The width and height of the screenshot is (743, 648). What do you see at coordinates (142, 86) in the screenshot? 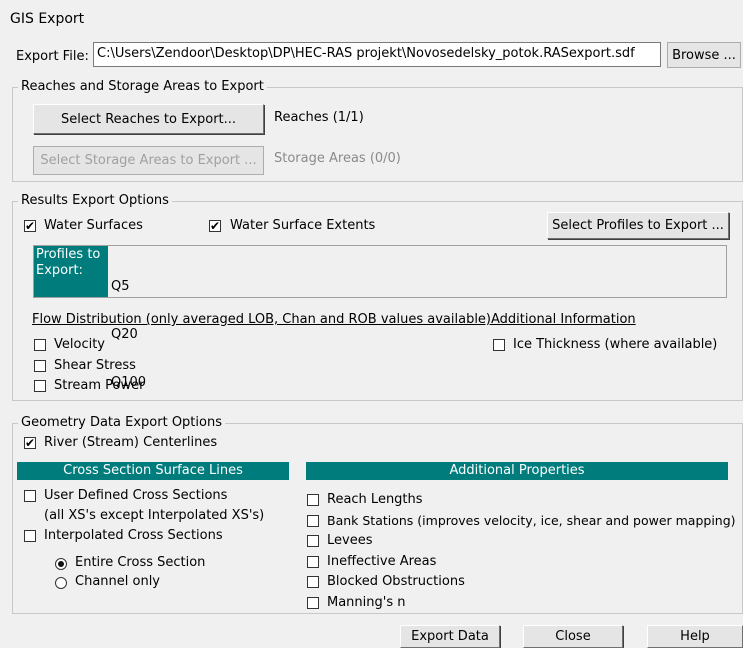
I see `reaches-group-legend: Reaches and Storage Areas to Export` at bounding box center [142, 86].